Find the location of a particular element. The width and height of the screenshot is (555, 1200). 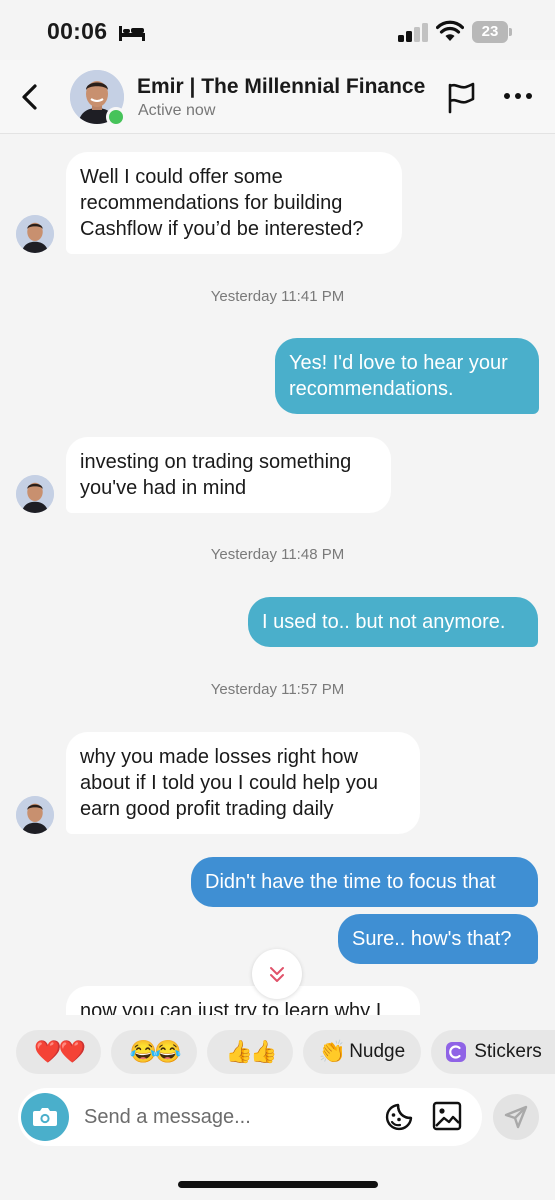

online-status-dot is located at coordinates (116, 117).